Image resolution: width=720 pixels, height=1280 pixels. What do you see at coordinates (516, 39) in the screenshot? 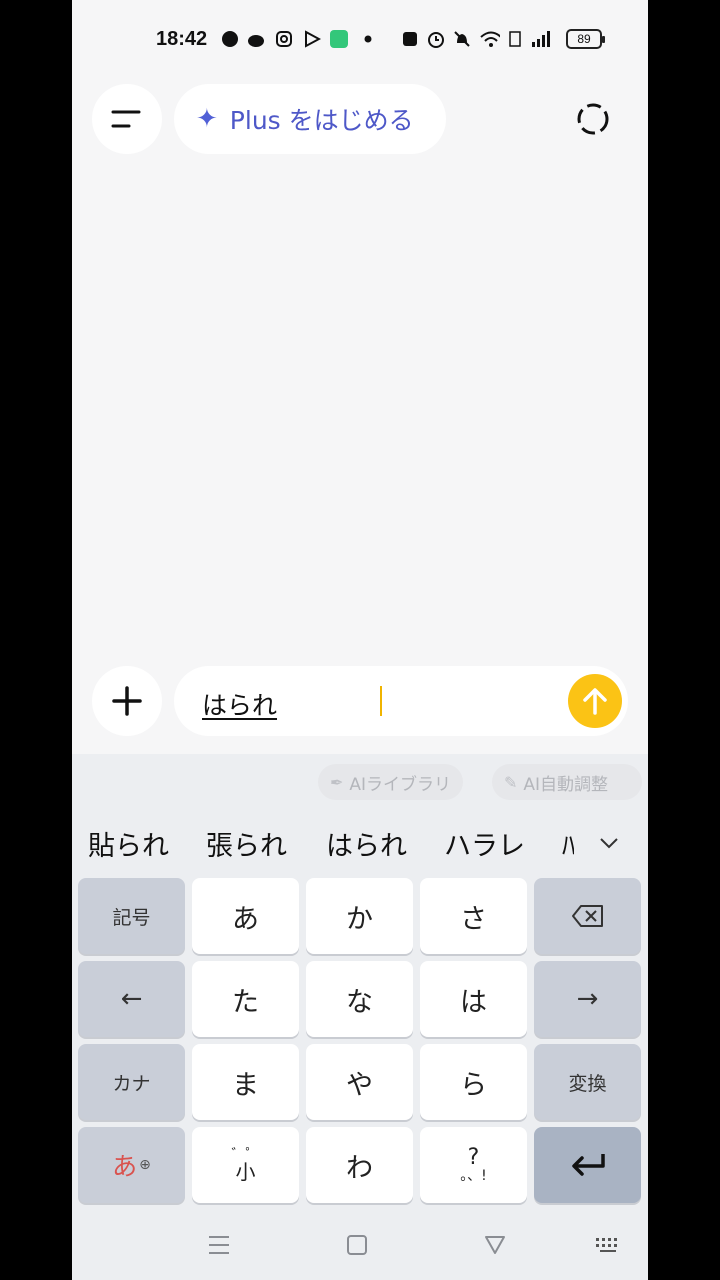
I see `volte-icon` at bounding box center [516, 39].